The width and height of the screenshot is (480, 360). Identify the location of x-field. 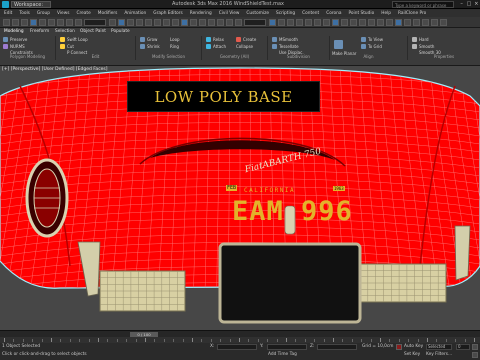
(237, 347).